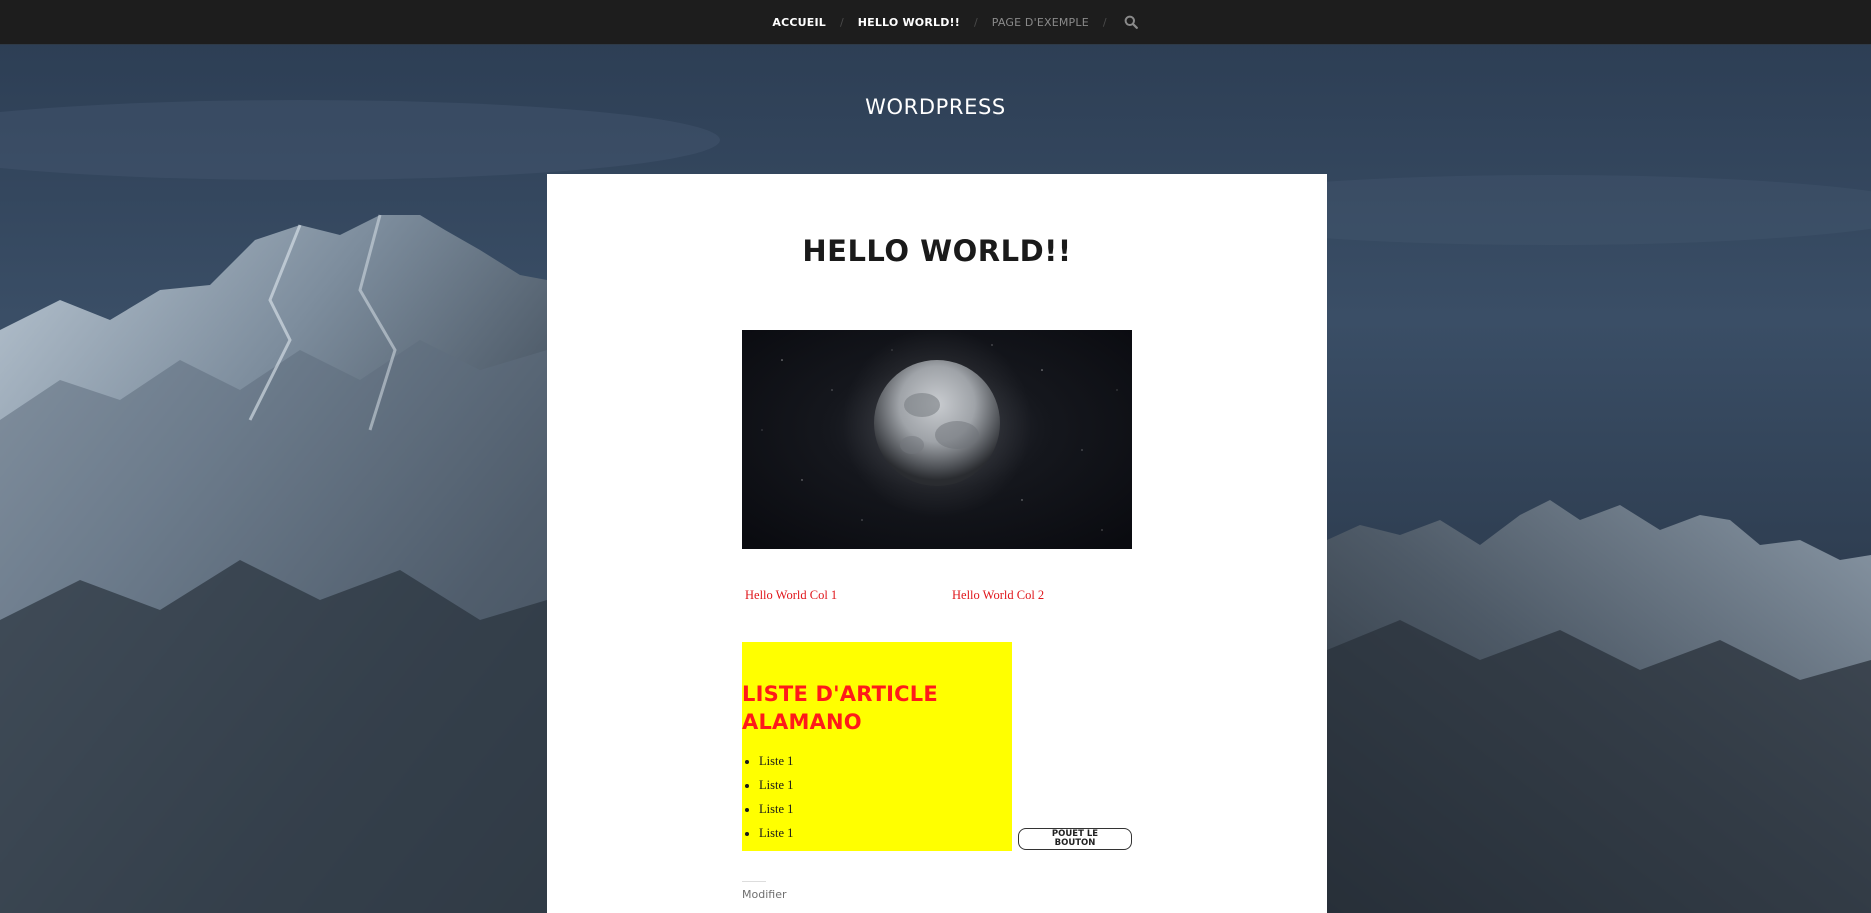 The width and height of the screenshot is (1871, 913). Describe the element at coordinates (935, 107) in the screenshot. I see `site-title: WORDPRESS` at that location.